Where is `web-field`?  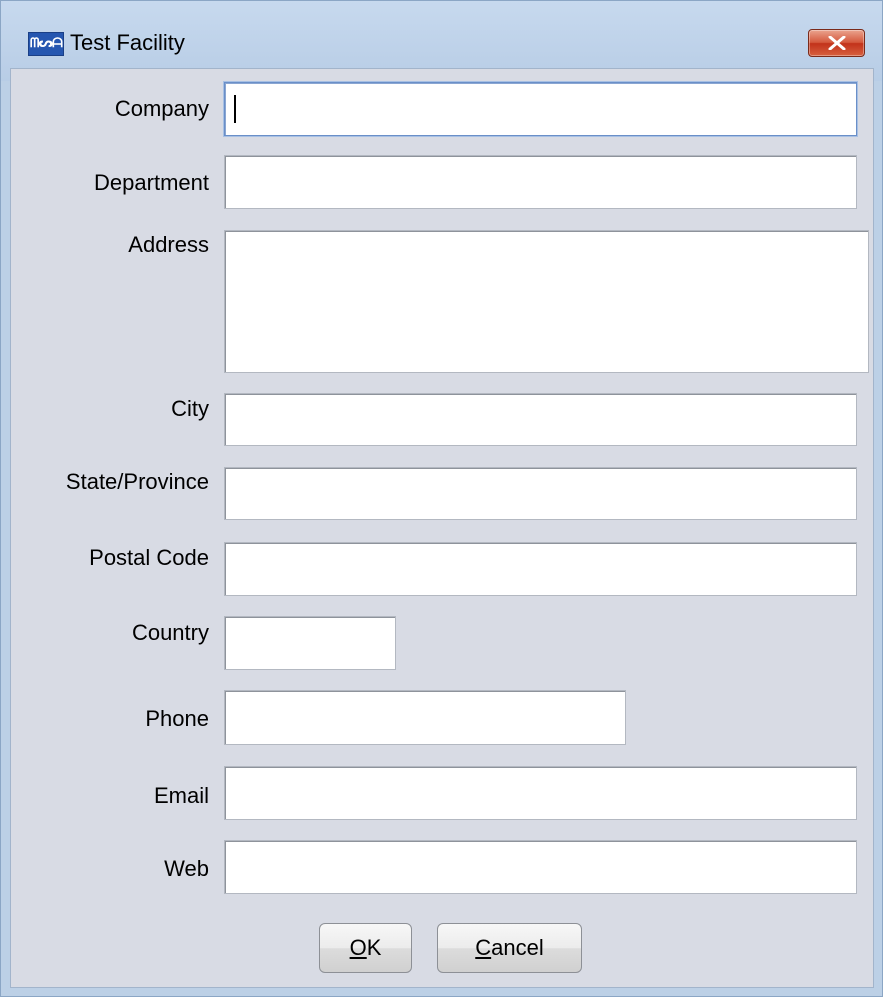 web-field is located at coordinates (540, 867).